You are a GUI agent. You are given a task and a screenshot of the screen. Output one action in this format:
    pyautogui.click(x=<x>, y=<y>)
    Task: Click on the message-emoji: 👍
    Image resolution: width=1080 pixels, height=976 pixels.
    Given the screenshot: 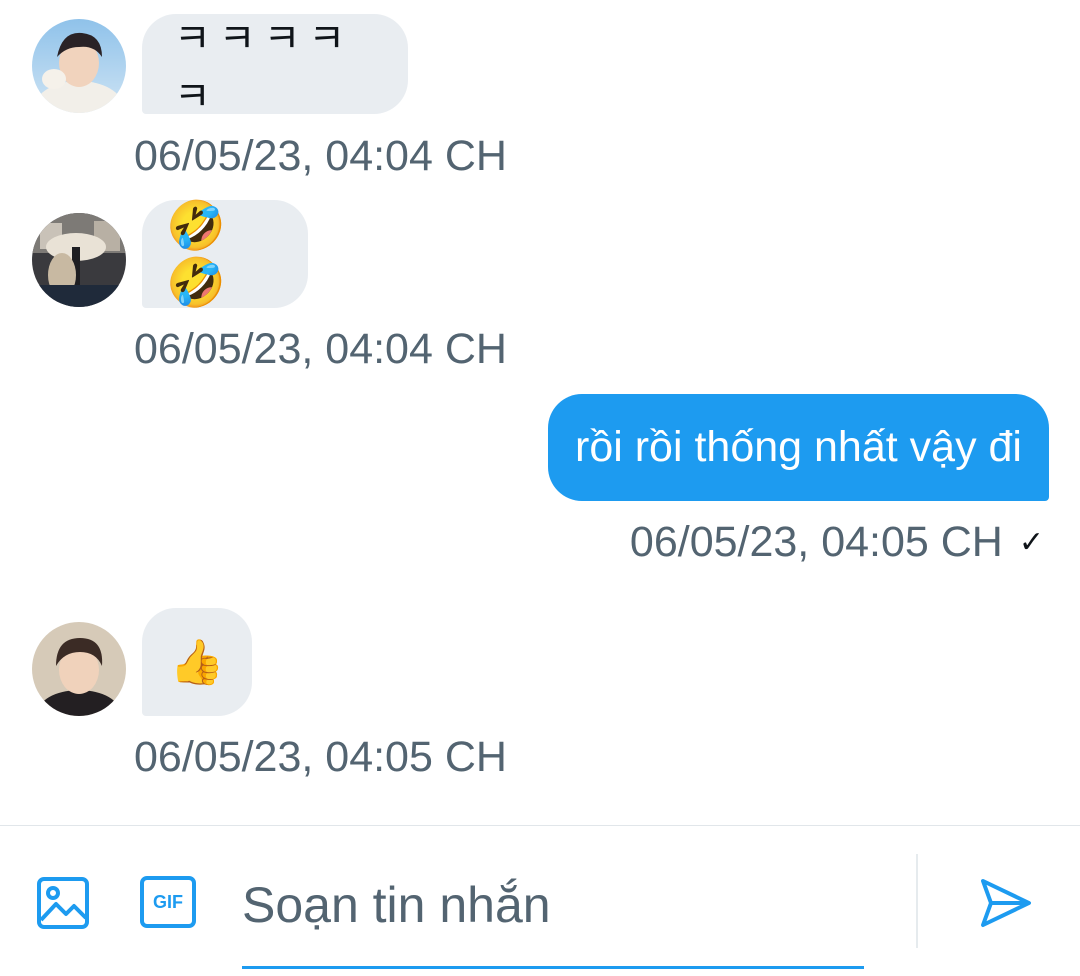 What is the action you would take?
    pyautogui.click(x=197, y=662)
    